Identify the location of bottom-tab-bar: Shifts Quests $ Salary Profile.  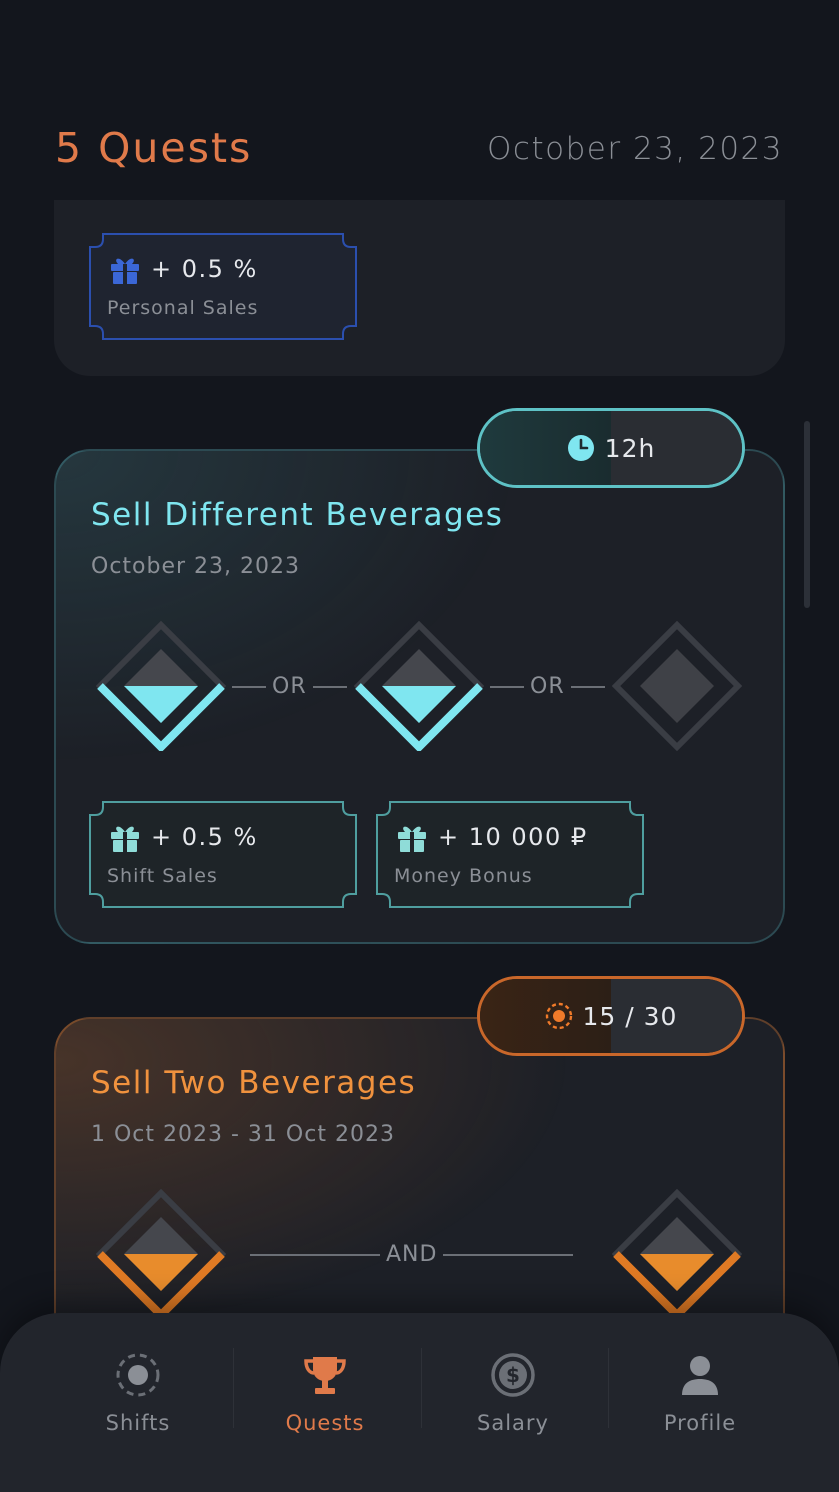
(419, 1402).